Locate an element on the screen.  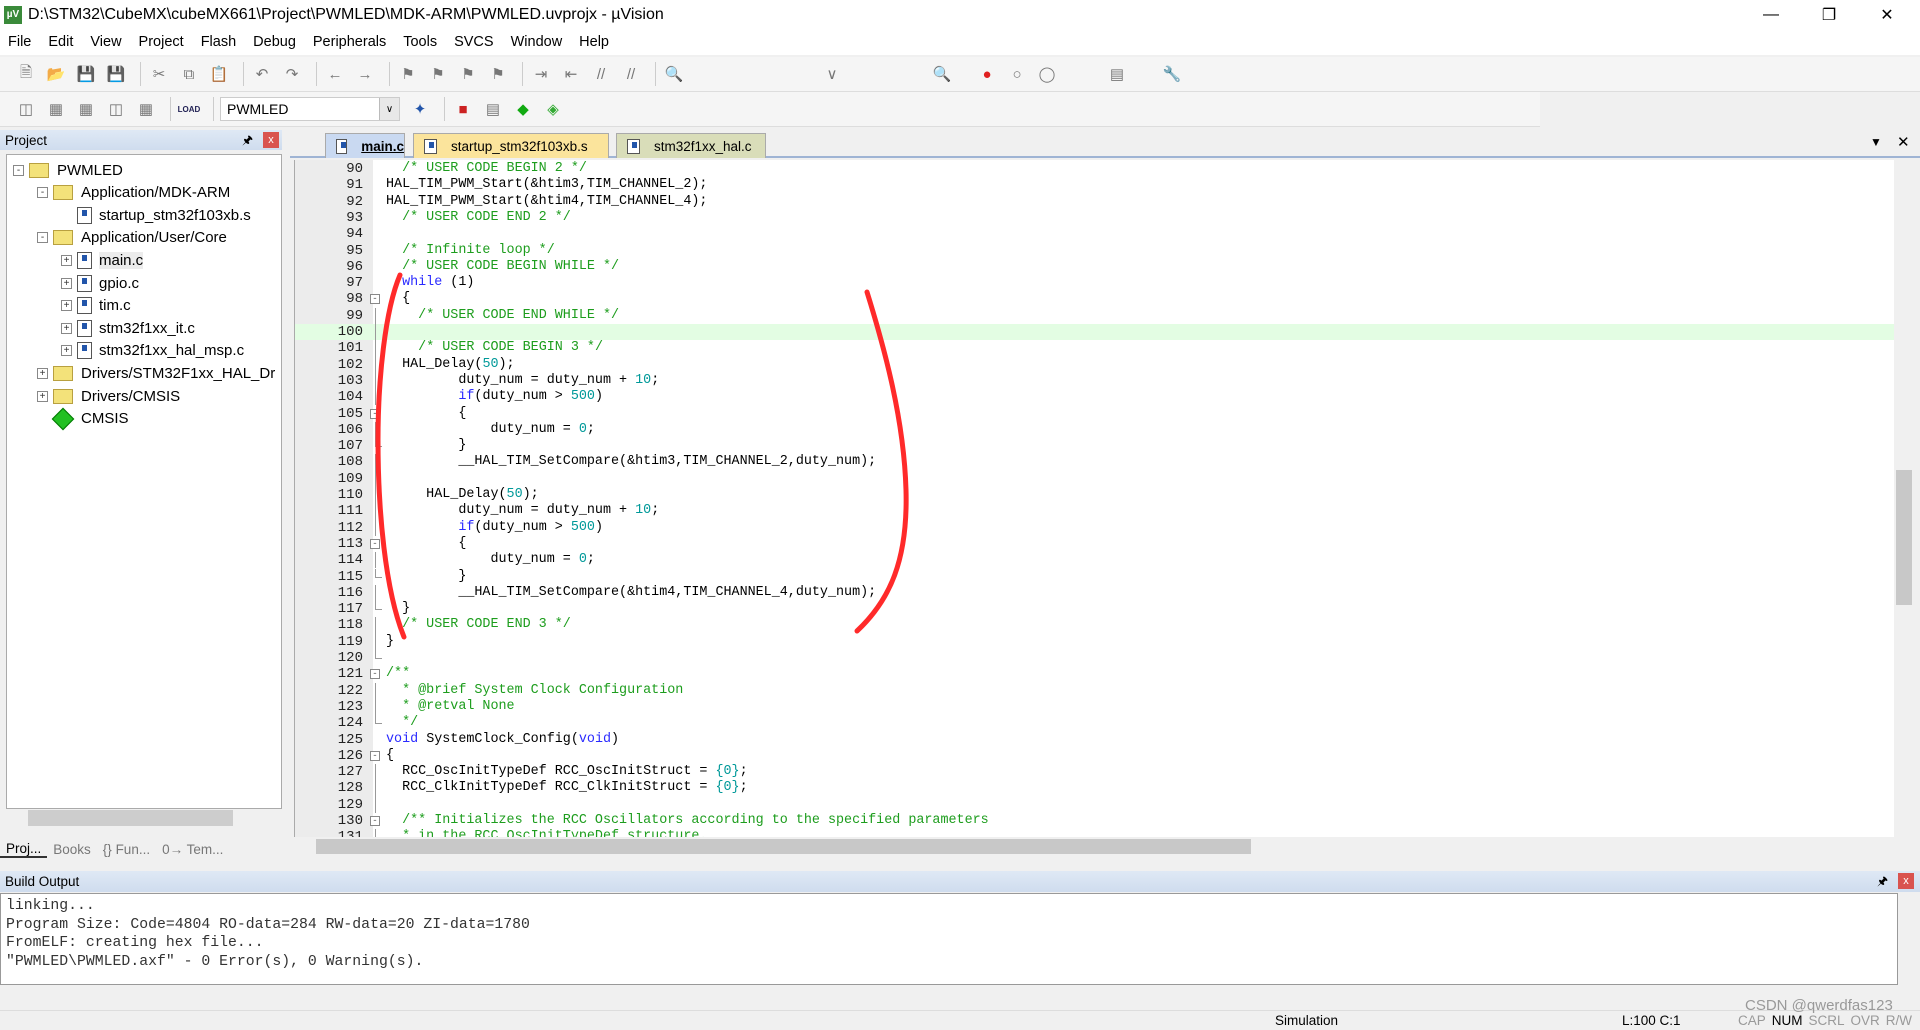
options-for-target-icon: ✦ is located at coordinates (420, 109).